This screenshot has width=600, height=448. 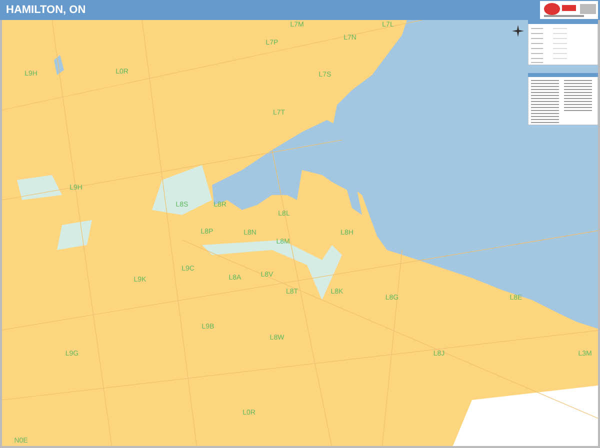 What do you see at coordinates (563, 99) in the screenshot?
I see `postal-code-table` at bounding box center [563, 99].